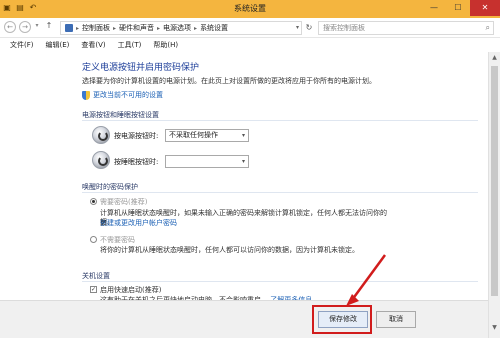 Image resolution: width=500 pixels, height=338 pixels. I want to click on cancel-button: 取消, so click(396, 319).